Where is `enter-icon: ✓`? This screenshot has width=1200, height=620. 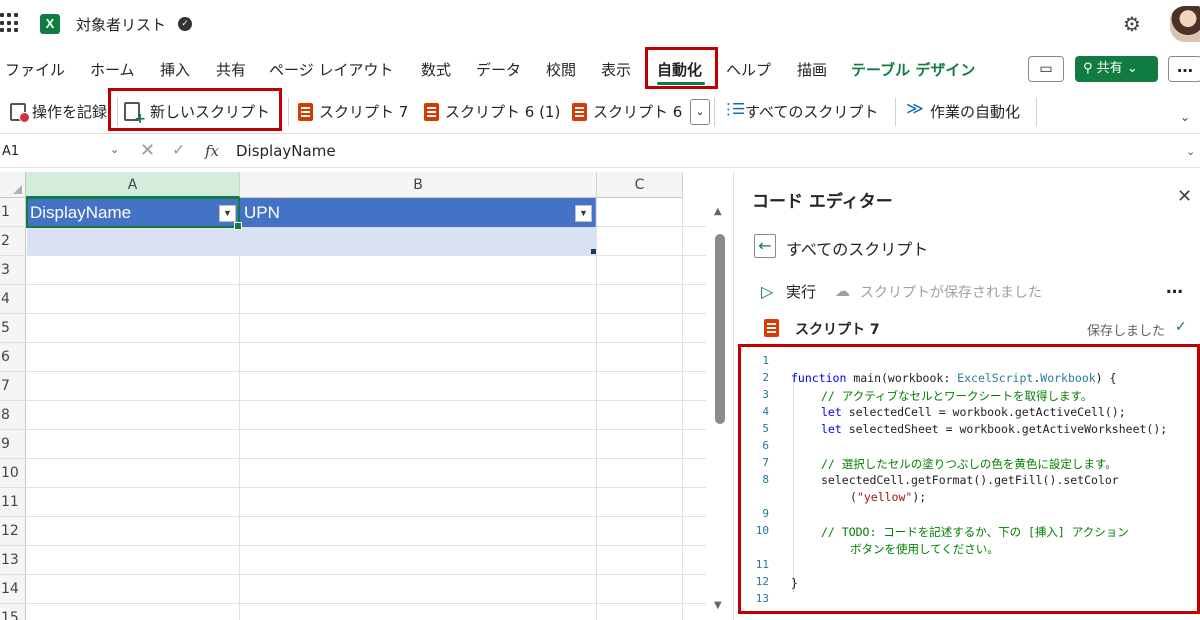
enter-icon: ✓ is located at coordinates (178, 149).